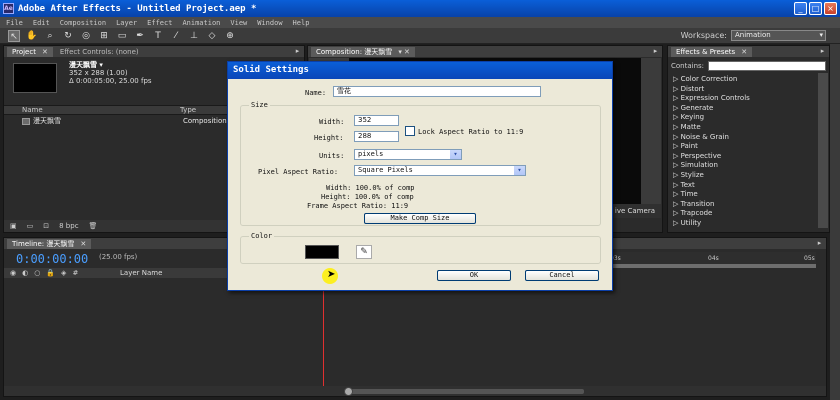  What do you see at coordinates (358, 206) in the screenshot?
I see `info-frame-aspect: Frame Aspect Ratio: 11:9` at bounding box center [358, 206].